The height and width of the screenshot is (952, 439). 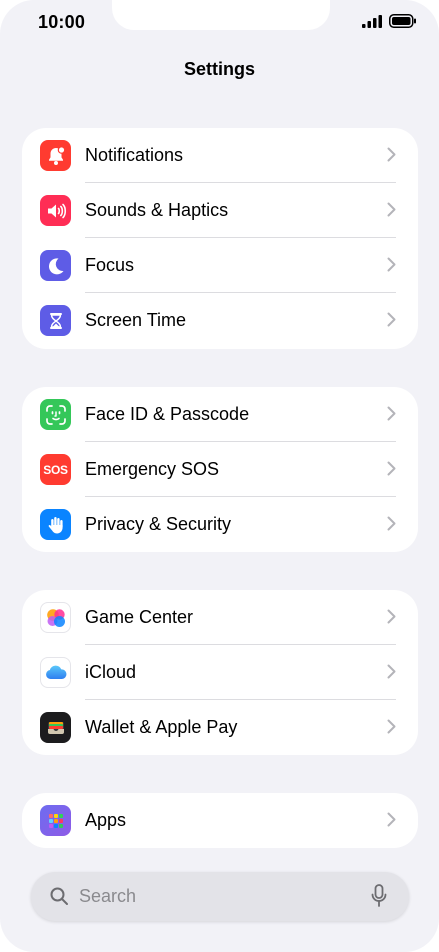 I want to click on row-label: Emergency SOS, so click(x=152, y=469).